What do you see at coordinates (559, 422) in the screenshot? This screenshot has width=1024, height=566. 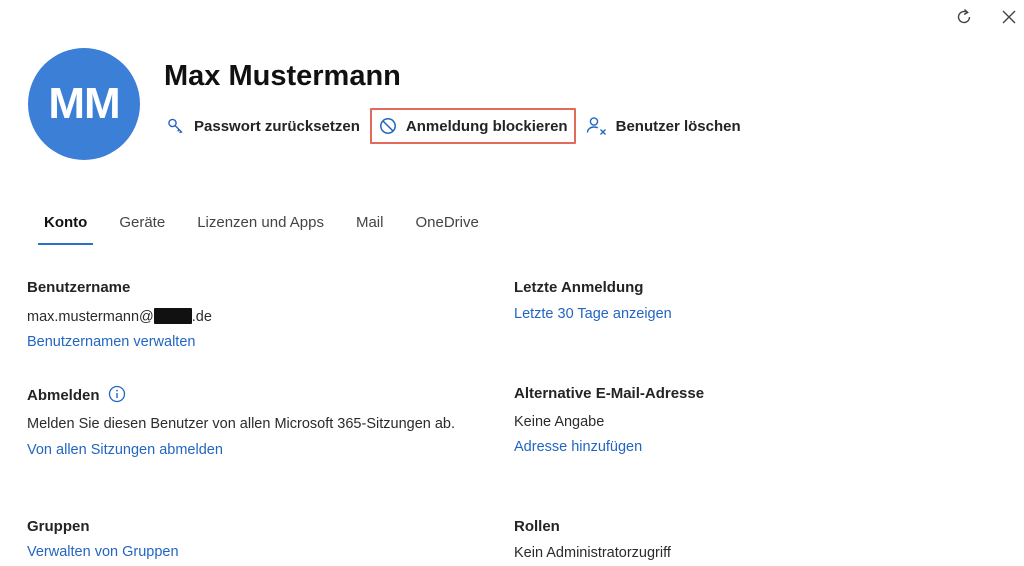 I see `alt-email-value: Keine Angabe` at bounding box center [559, 422].